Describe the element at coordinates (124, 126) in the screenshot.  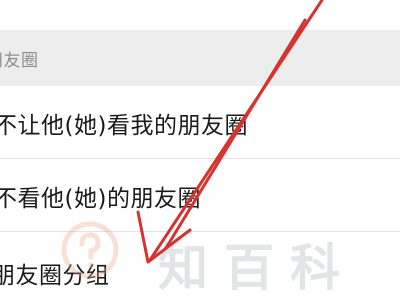
I see `menu-item-label: 不让他(她)看我的朋友圈` at that location.